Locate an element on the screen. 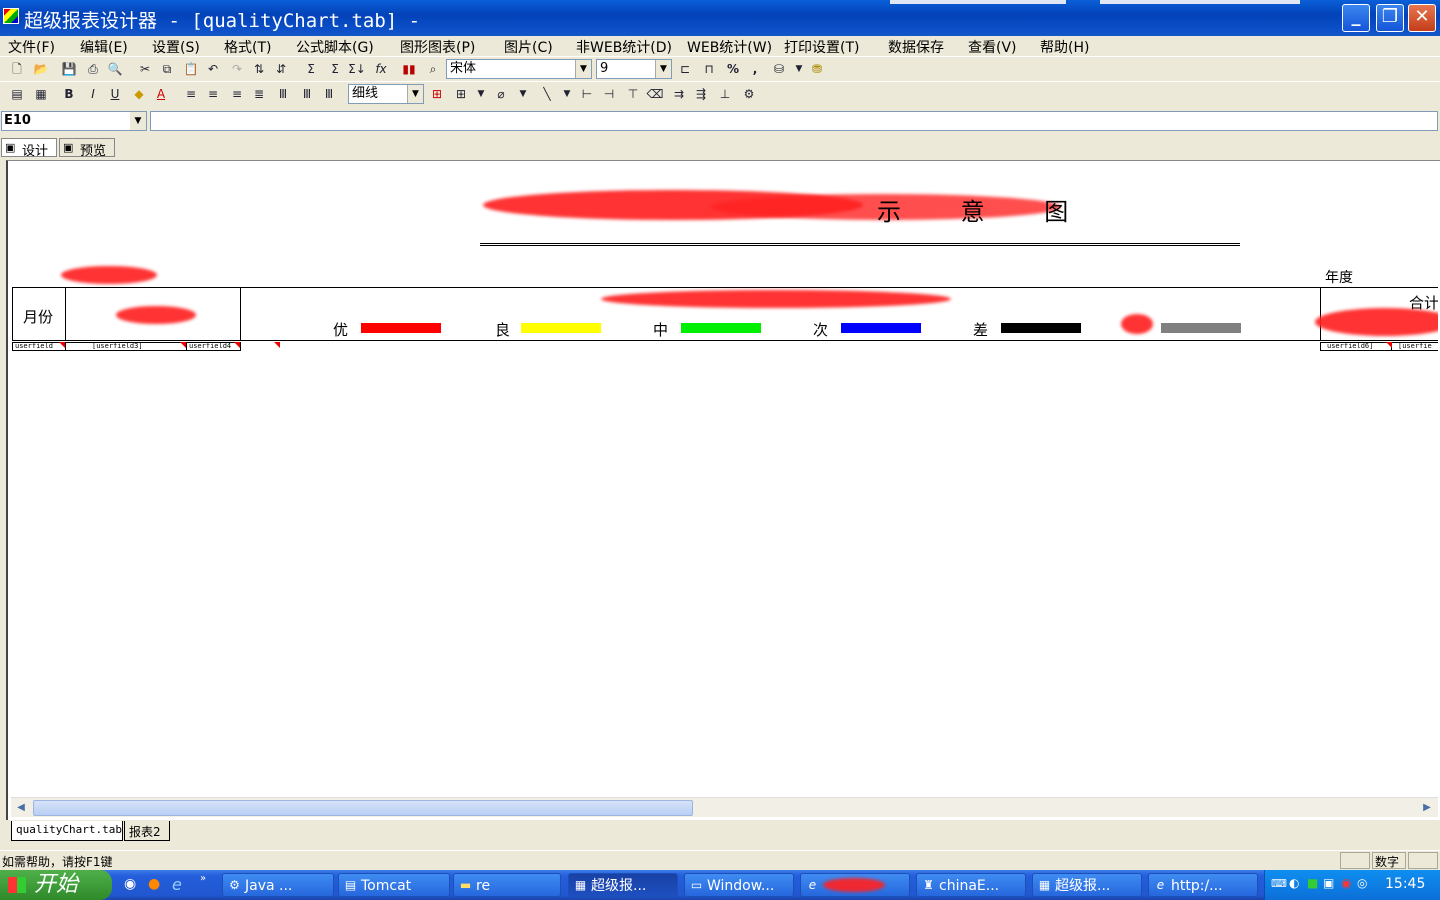 This screenshot has width=1440, height=900. column-sum-icon: Σ is located at coordinates (335, 69).